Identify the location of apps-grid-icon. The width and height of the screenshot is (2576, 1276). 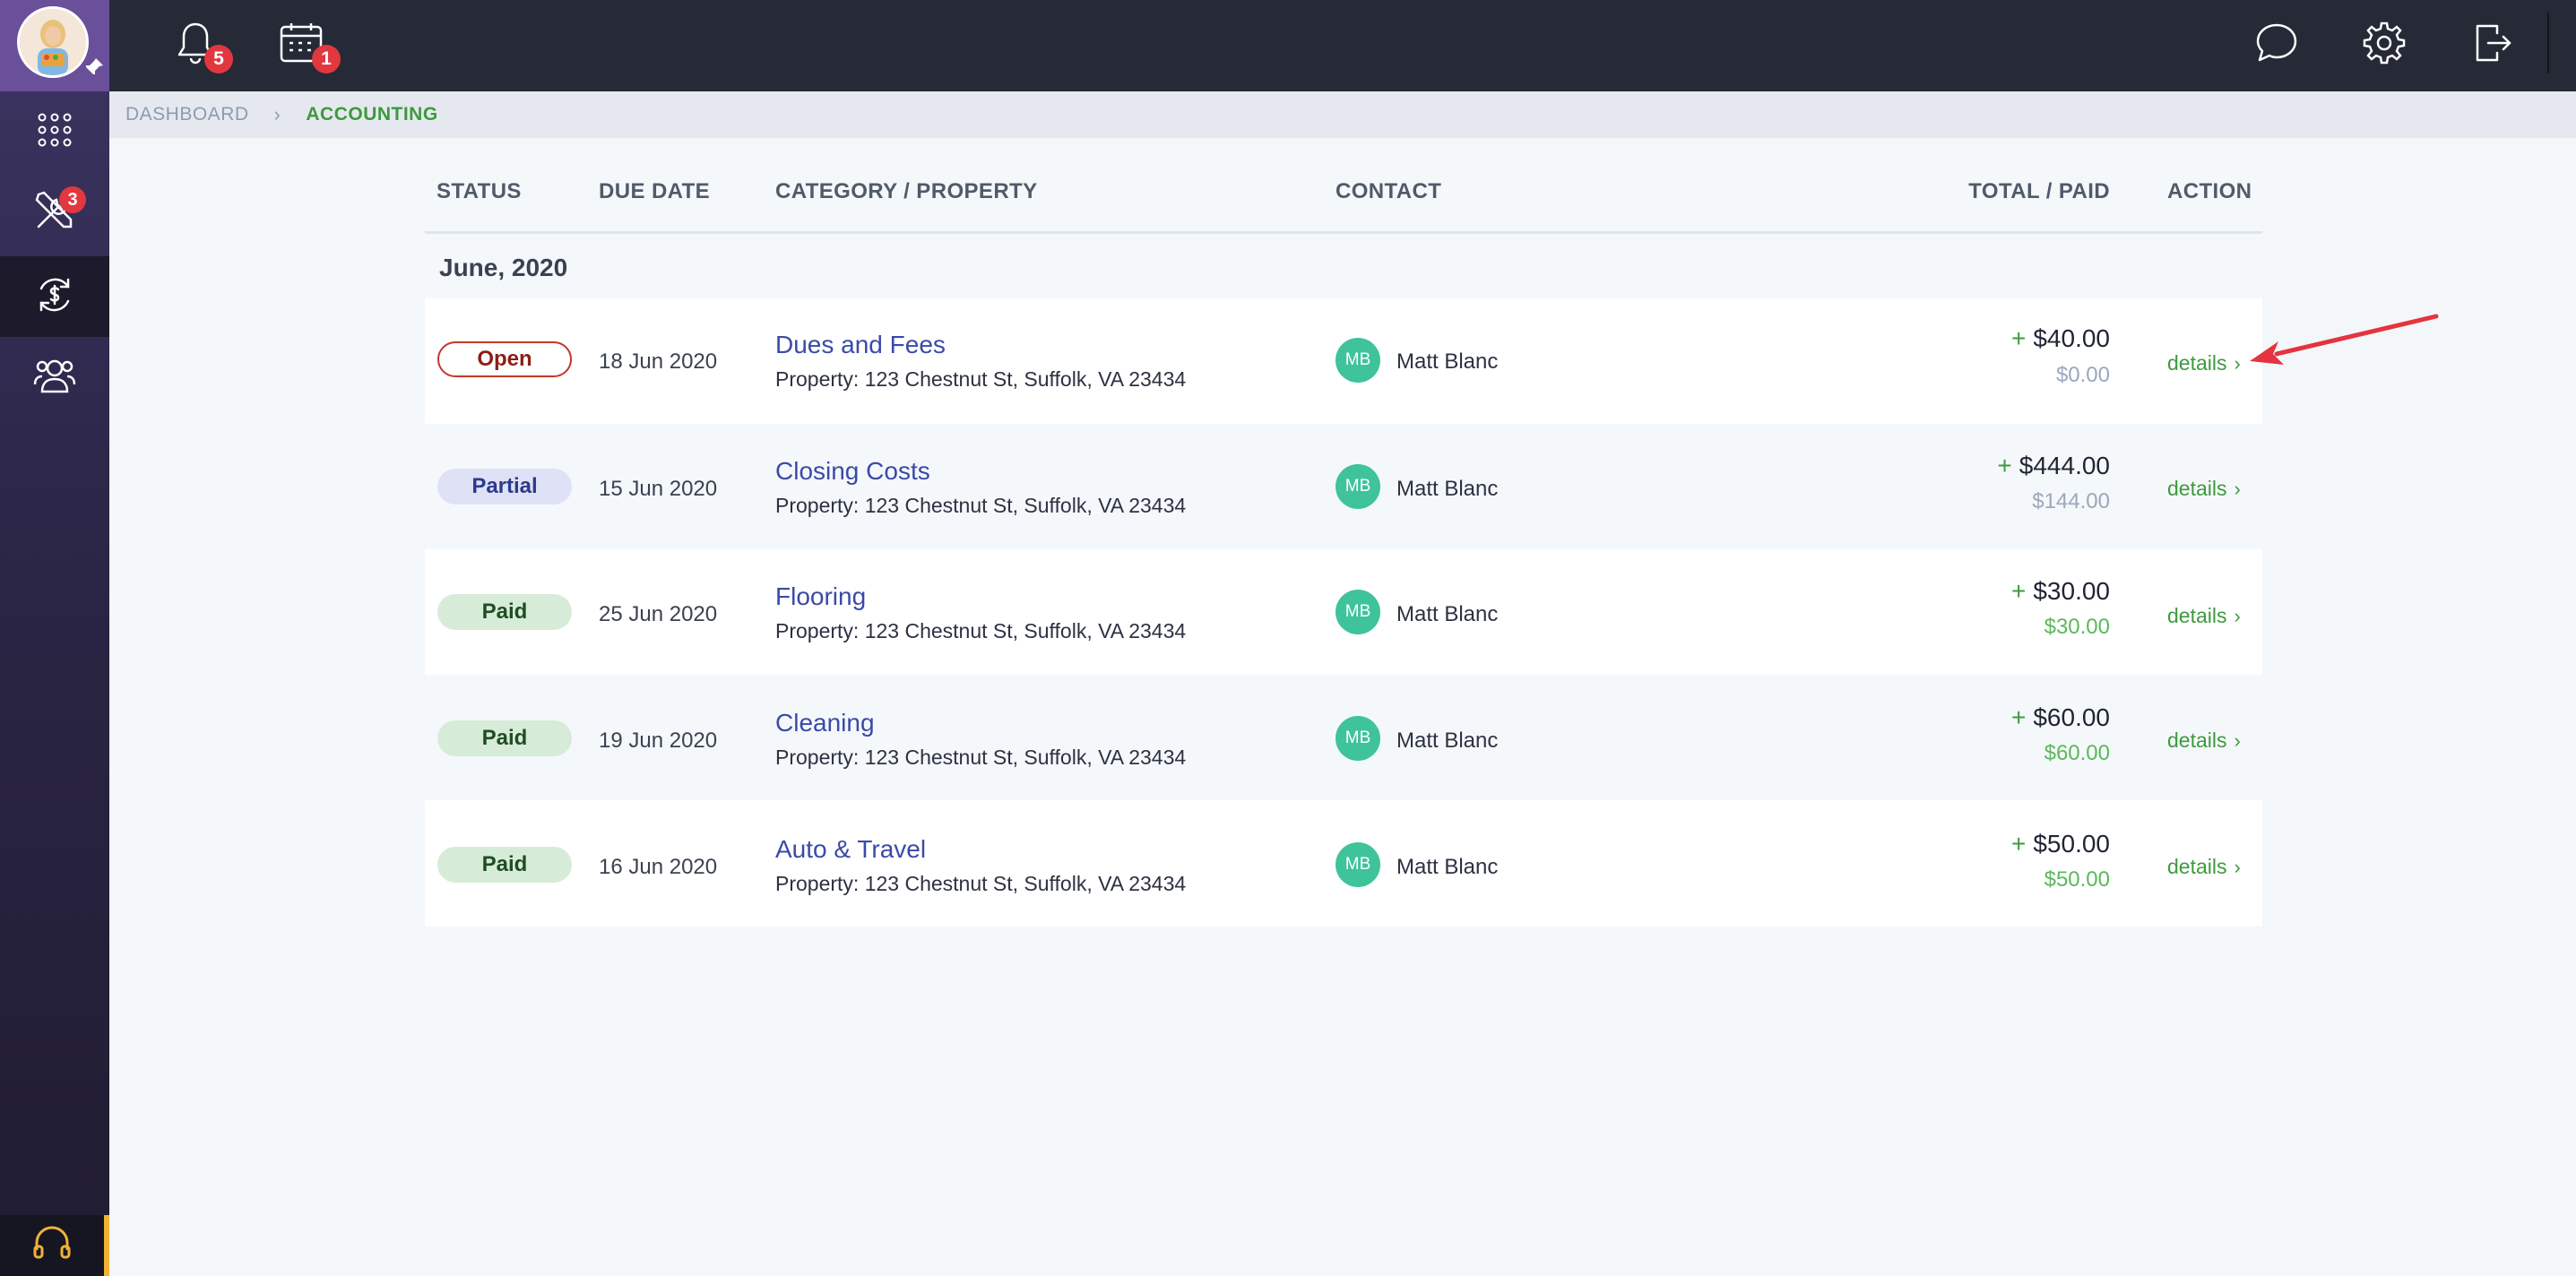
(55, 132).